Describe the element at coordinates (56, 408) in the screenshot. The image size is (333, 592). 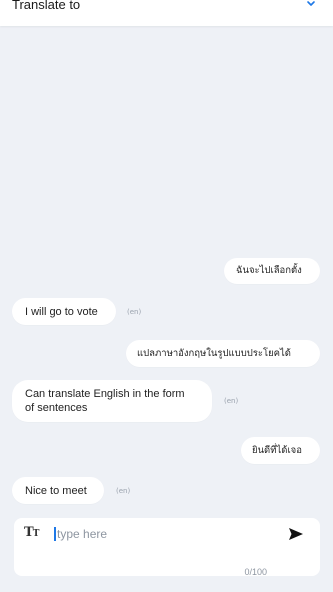
I see `translation-text-line-2: of sentences` at that location.